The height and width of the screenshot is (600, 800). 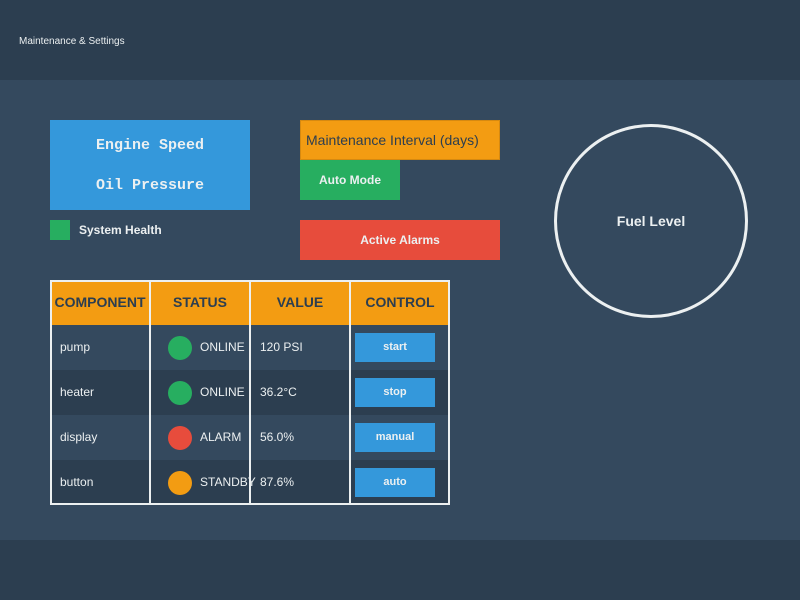 What do you see at coordinates (75, 347) in the screenshot?
I see `component-name: pump` at bounding box center [75, 347].